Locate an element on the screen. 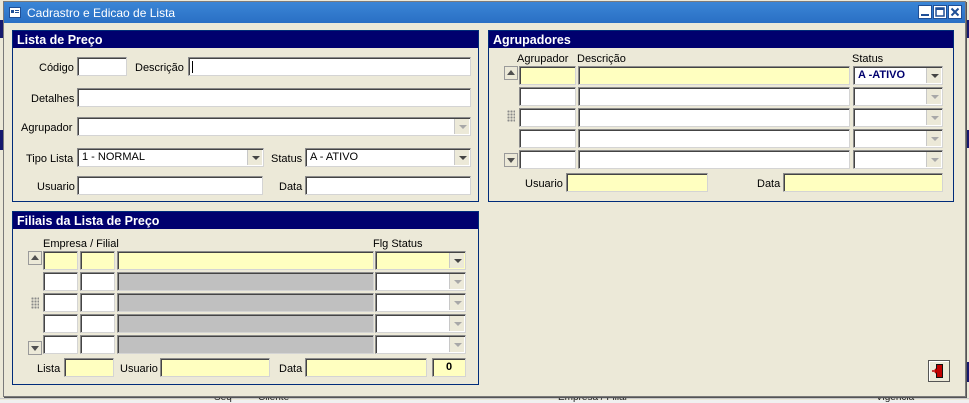  descricao-input is located at coordinates (329, 66).